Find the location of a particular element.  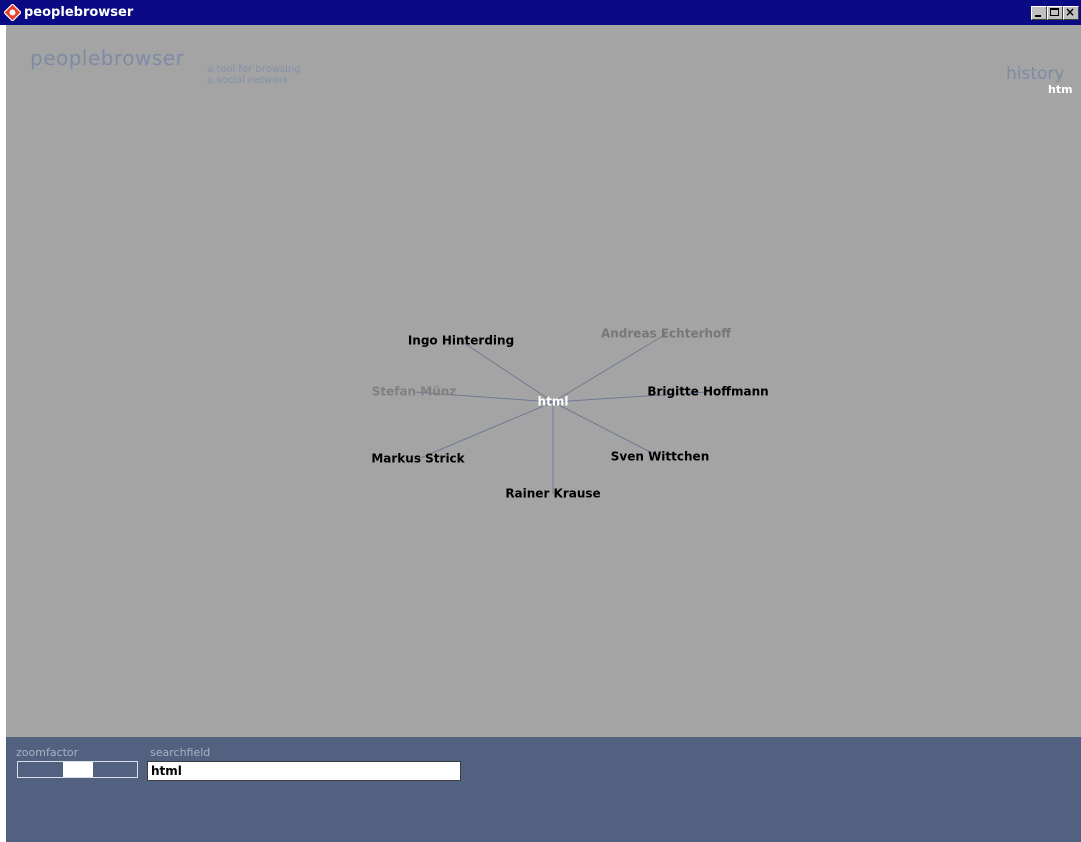

person-node: Stefan Münz is located at coordinates (414, 392).